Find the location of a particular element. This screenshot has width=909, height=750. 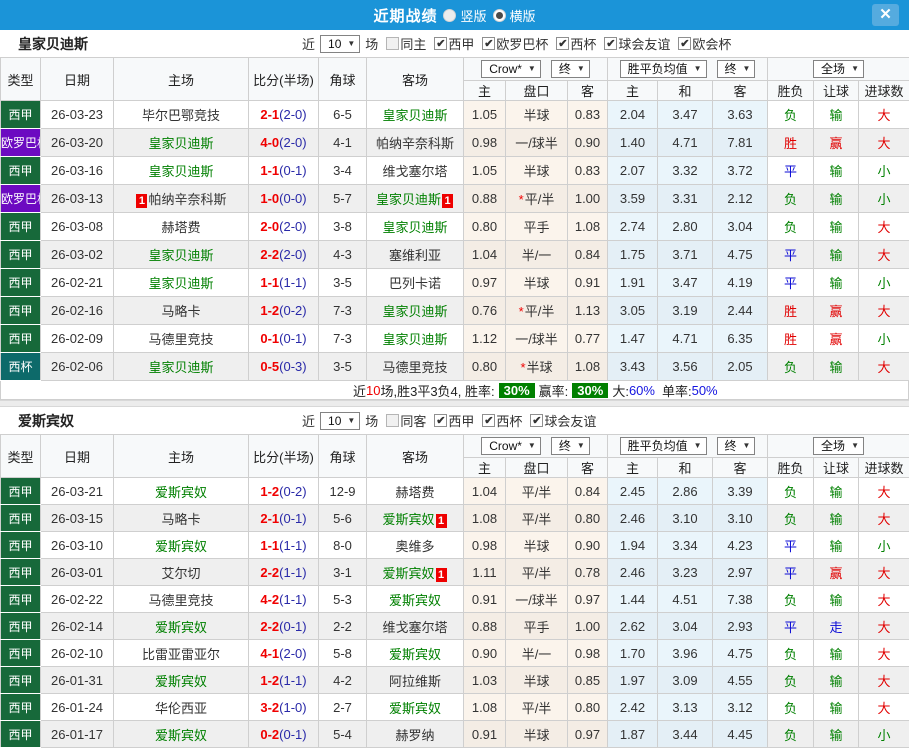

team-name: 爱斯宾奴 is located at coordinates (46, 420).